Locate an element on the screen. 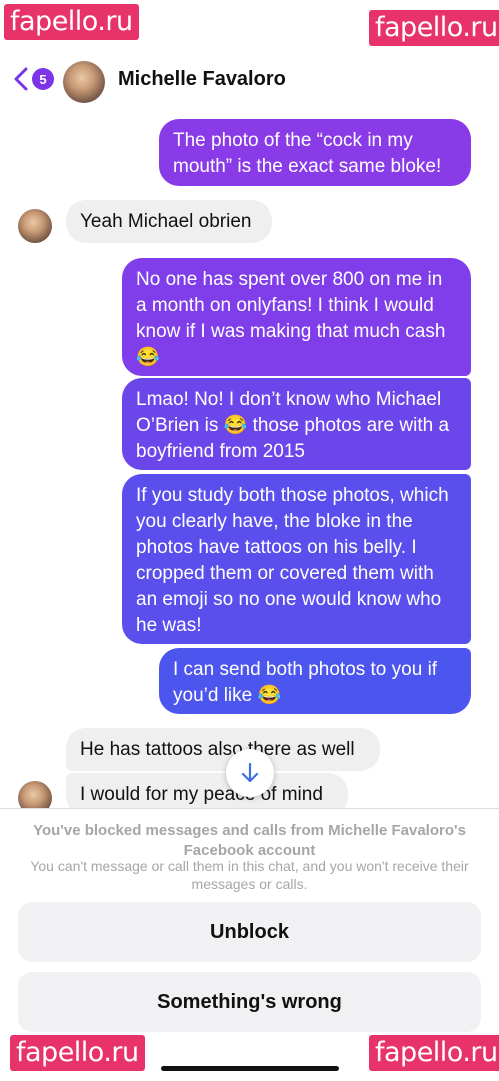  watermark-top-left: fapello.ru is located at coordinates (71, 22).